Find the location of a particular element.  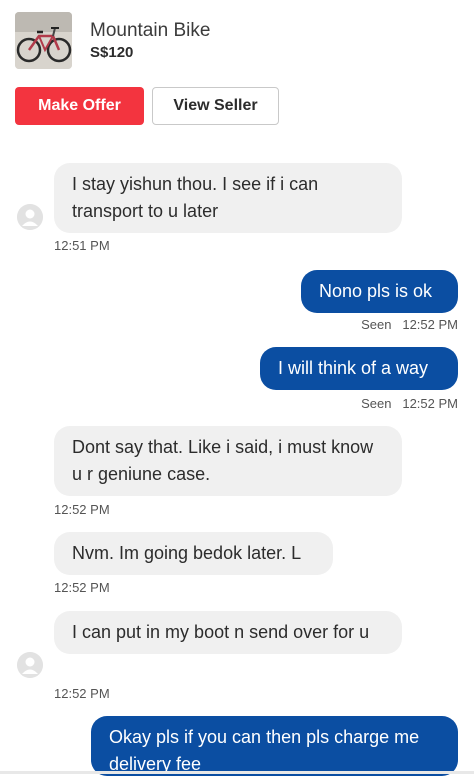

view-seller-button: View Seller is located at coordinates (215, 106).